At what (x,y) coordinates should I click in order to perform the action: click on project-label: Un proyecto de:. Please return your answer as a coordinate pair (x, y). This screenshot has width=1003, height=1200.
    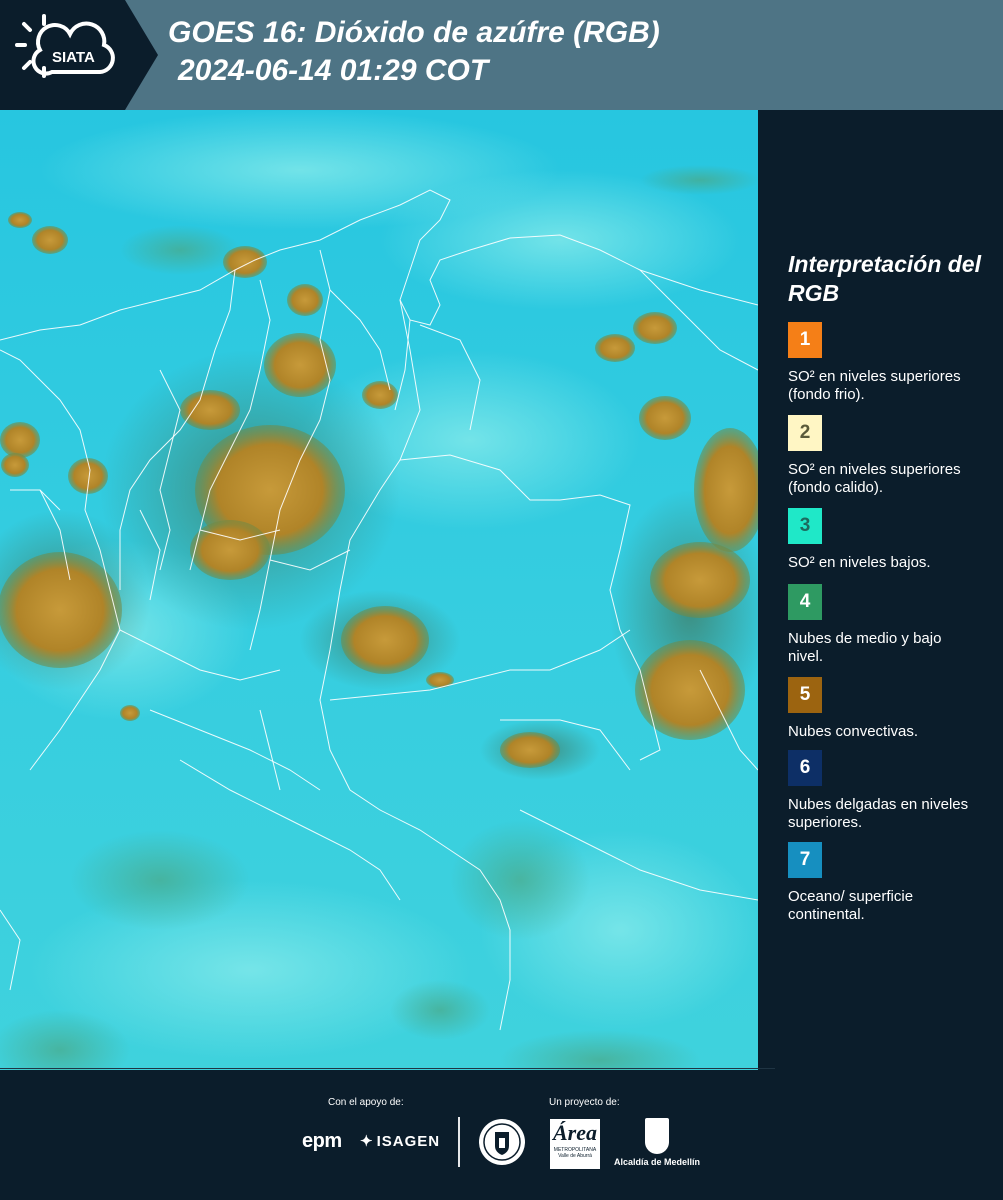
    Looking at the image, I should click on (584, 1102).